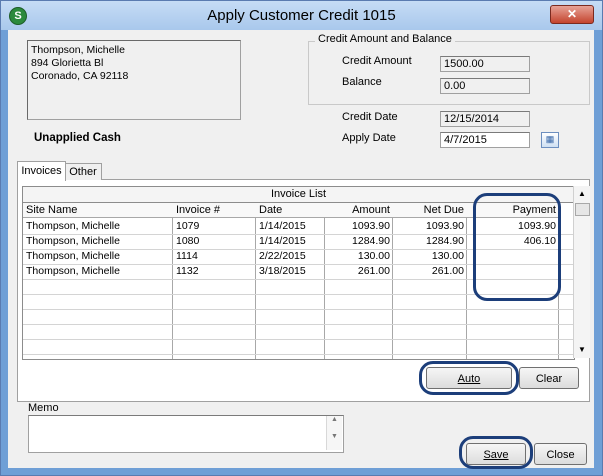 The image size is (603, 476). Describe the element at coordinates (485, 119) in the screenshot. I see `credit-date-field: 12/15/2014` at that location.